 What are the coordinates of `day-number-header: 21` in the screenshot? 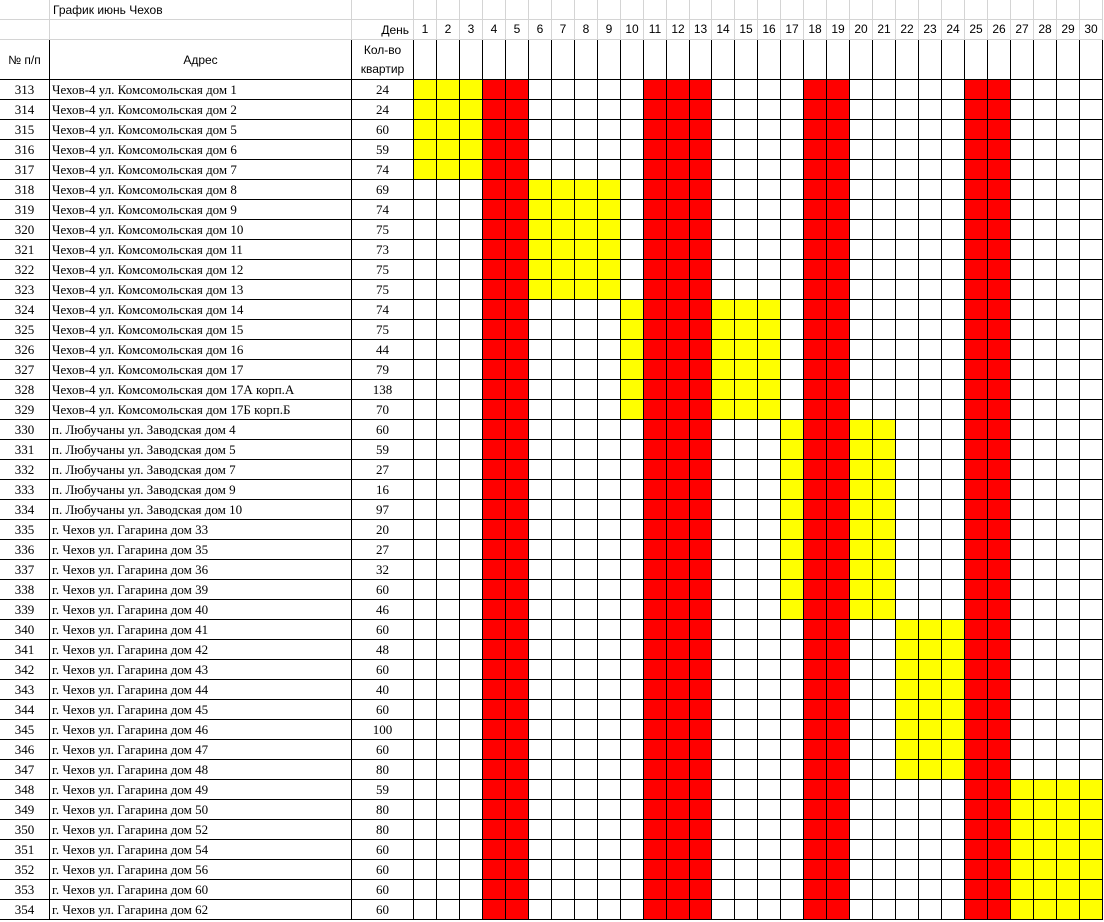 It's located at (884, 30).